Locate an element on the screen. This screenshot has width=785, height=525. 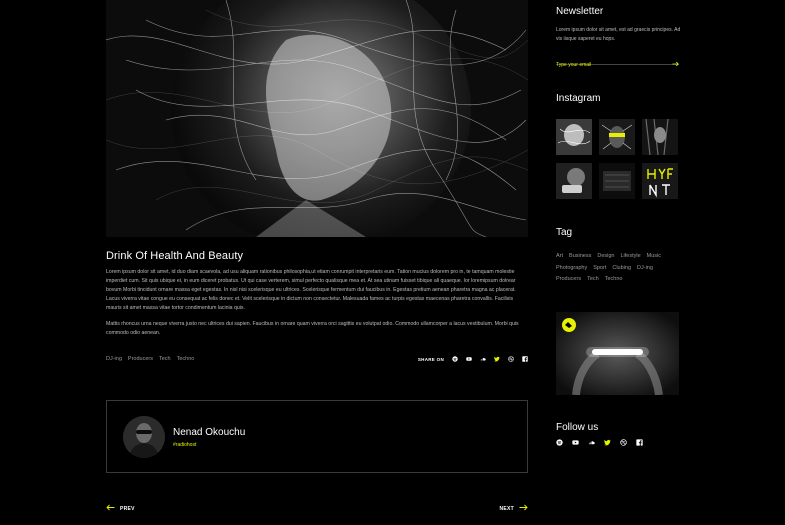
arrow-left-icon is located at coordinates (110, 508).